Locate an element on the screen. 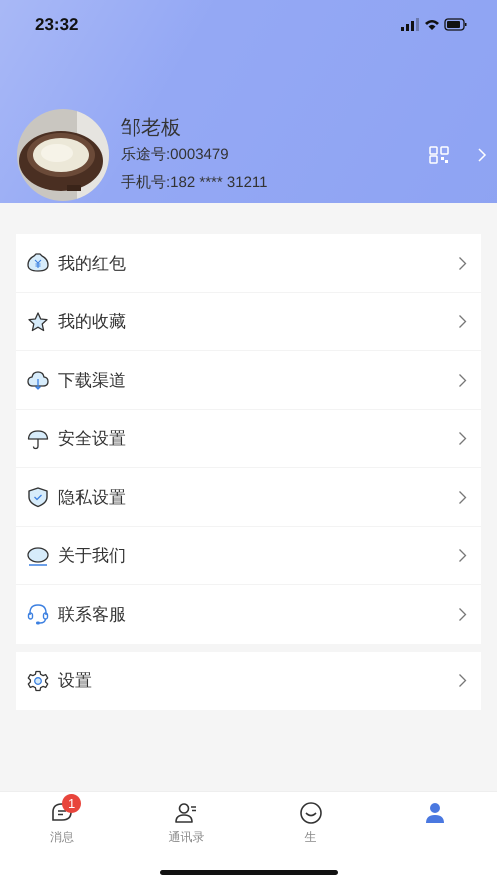 The height and width of the screenshot is (883, 497). phone-number: 手机号:182 **** 31211 is located at coordinates (194, 183).